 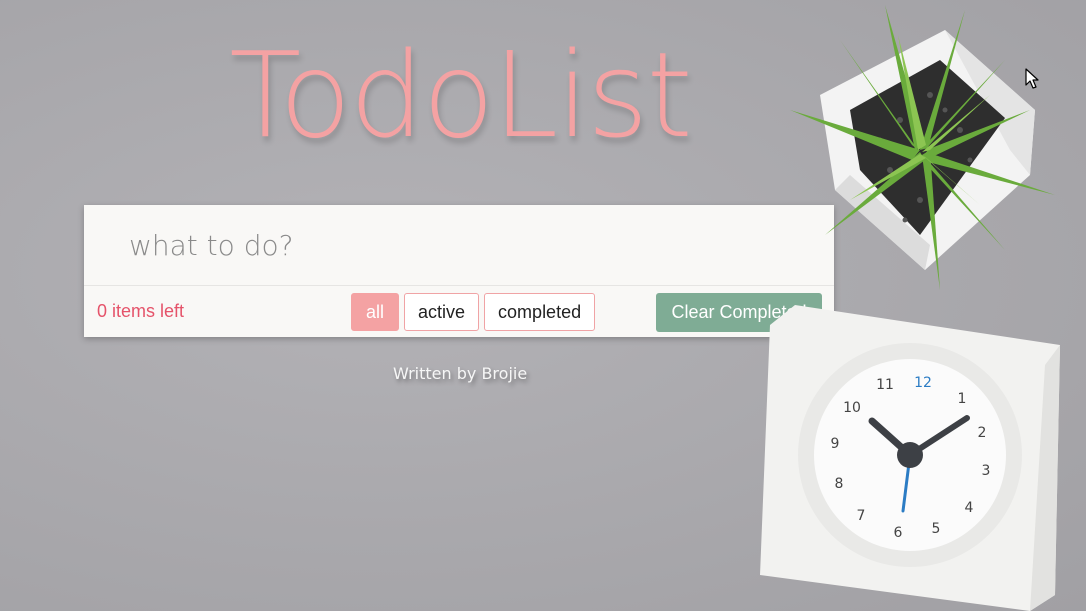 What do you see at coordinates (839, 484) in the screenshot?
I see `clock-number: 8` at bounding box center [839, 484].